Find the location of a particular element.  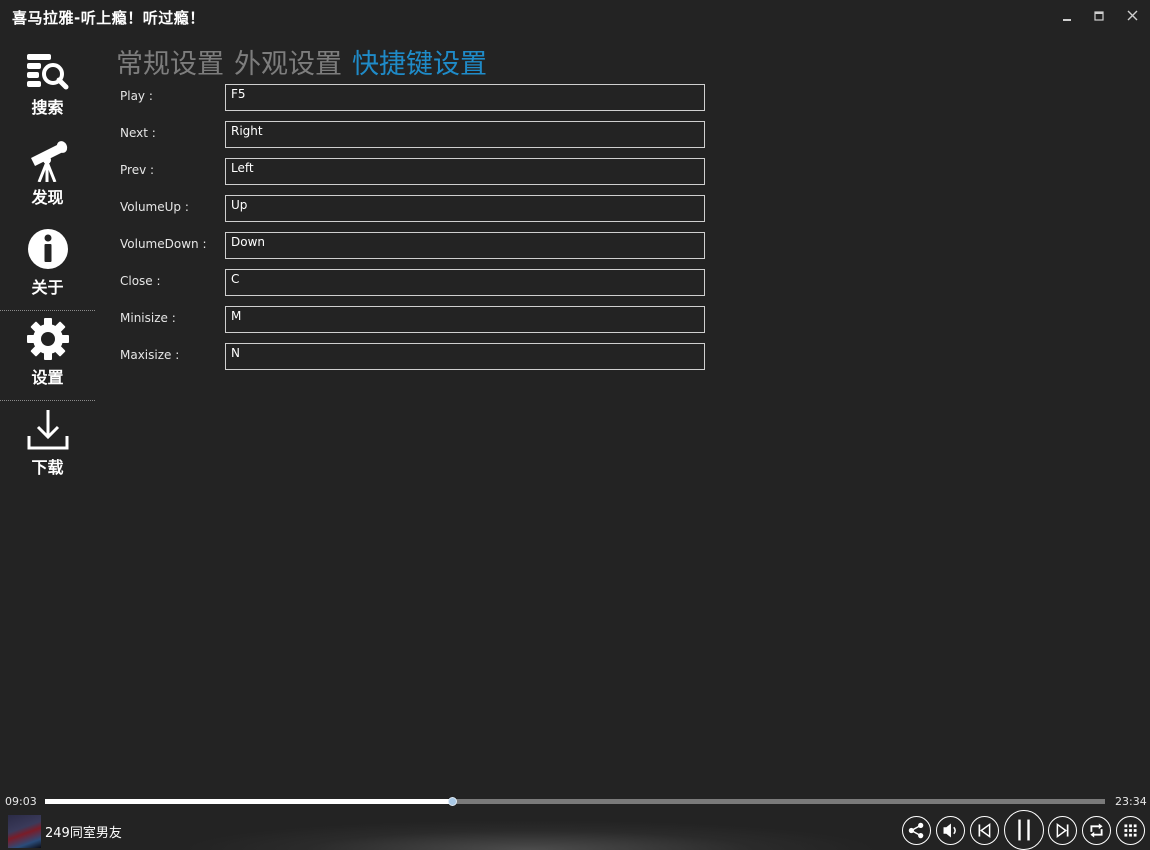

playlist-button is located at coordinates (1130, 830).